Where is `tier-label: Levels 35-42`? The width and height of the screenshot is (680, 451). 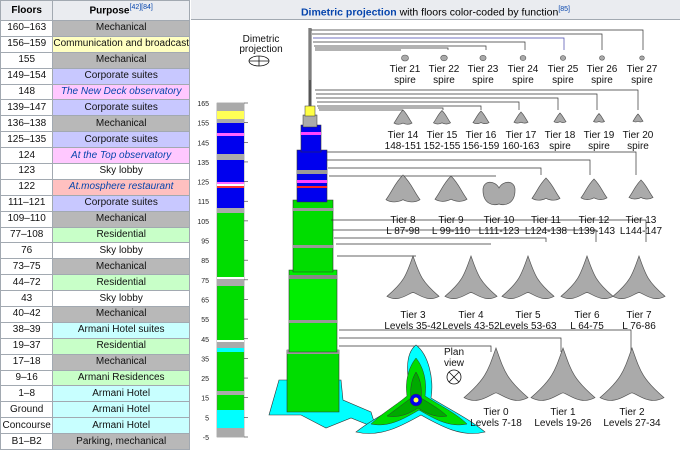
tier-label: Levels 35-42 is located at coordinates (413, 326).